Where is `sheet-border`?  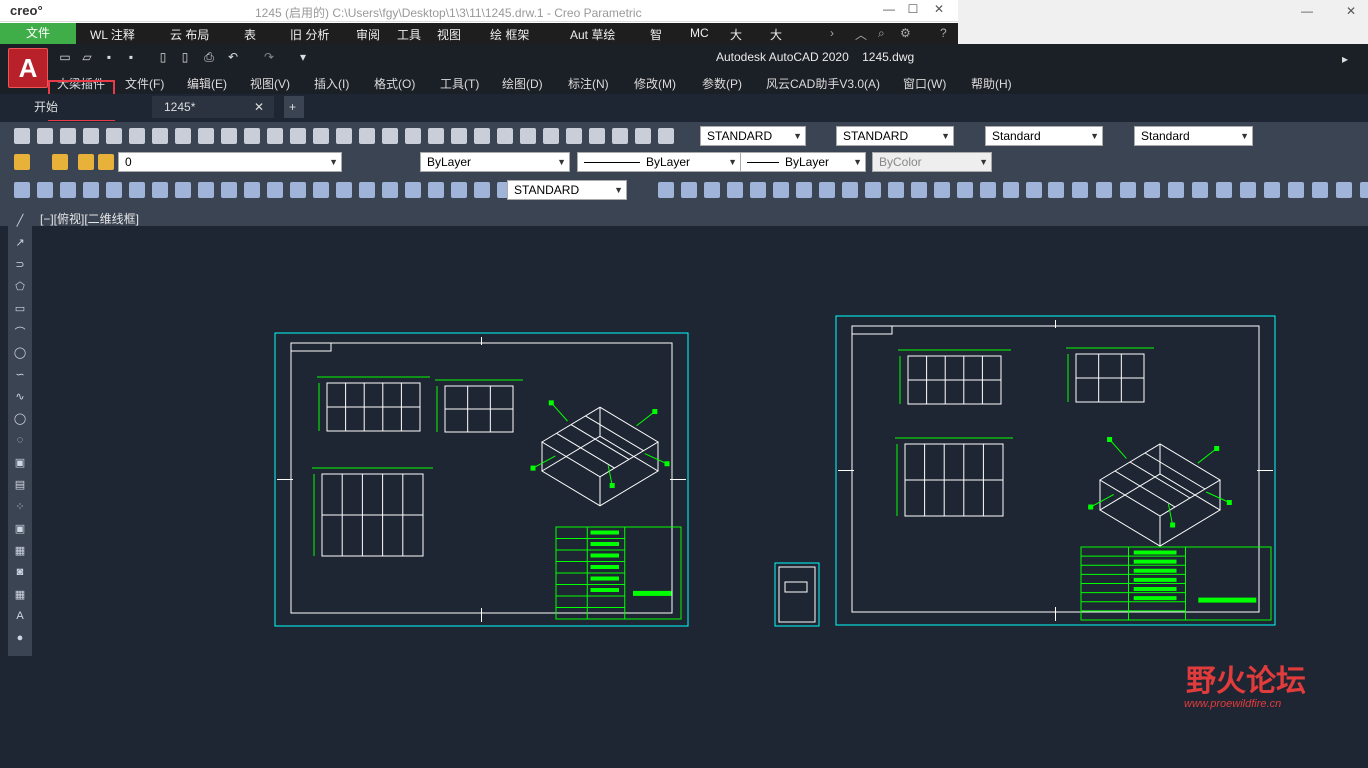 sheet-border is located at coordinates (1055, 469).